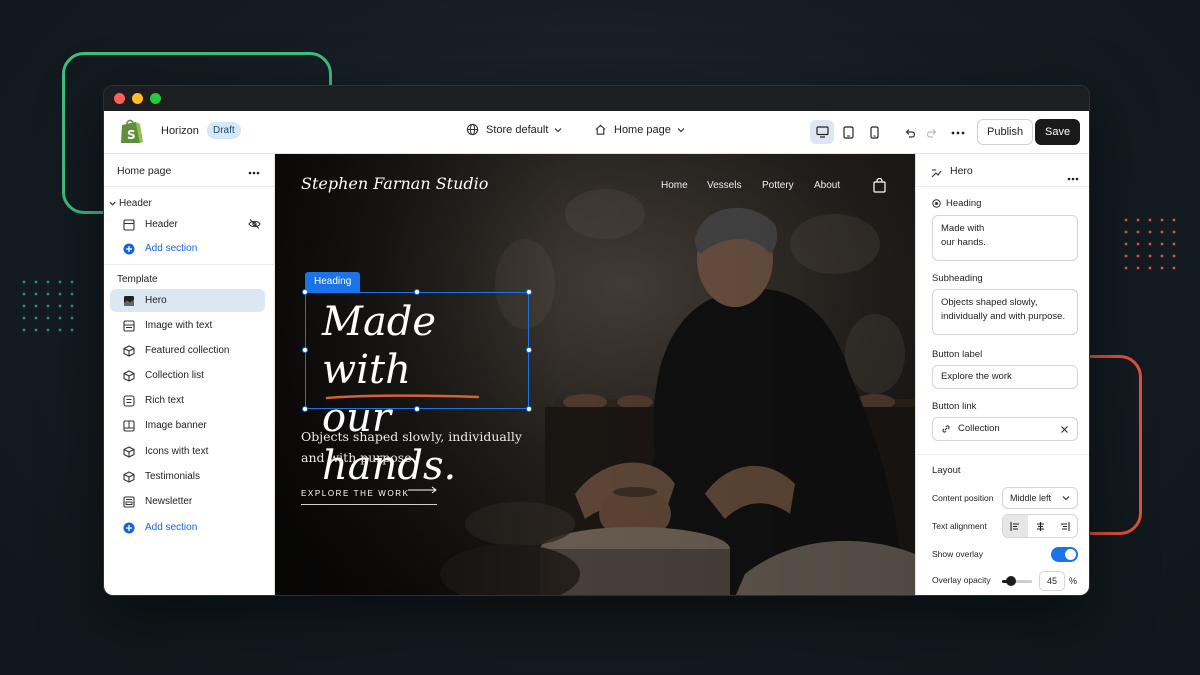 The height and width of the screenshot is (675, 1200). I want to click on button-link-input: Collection, so click(1005, 429).